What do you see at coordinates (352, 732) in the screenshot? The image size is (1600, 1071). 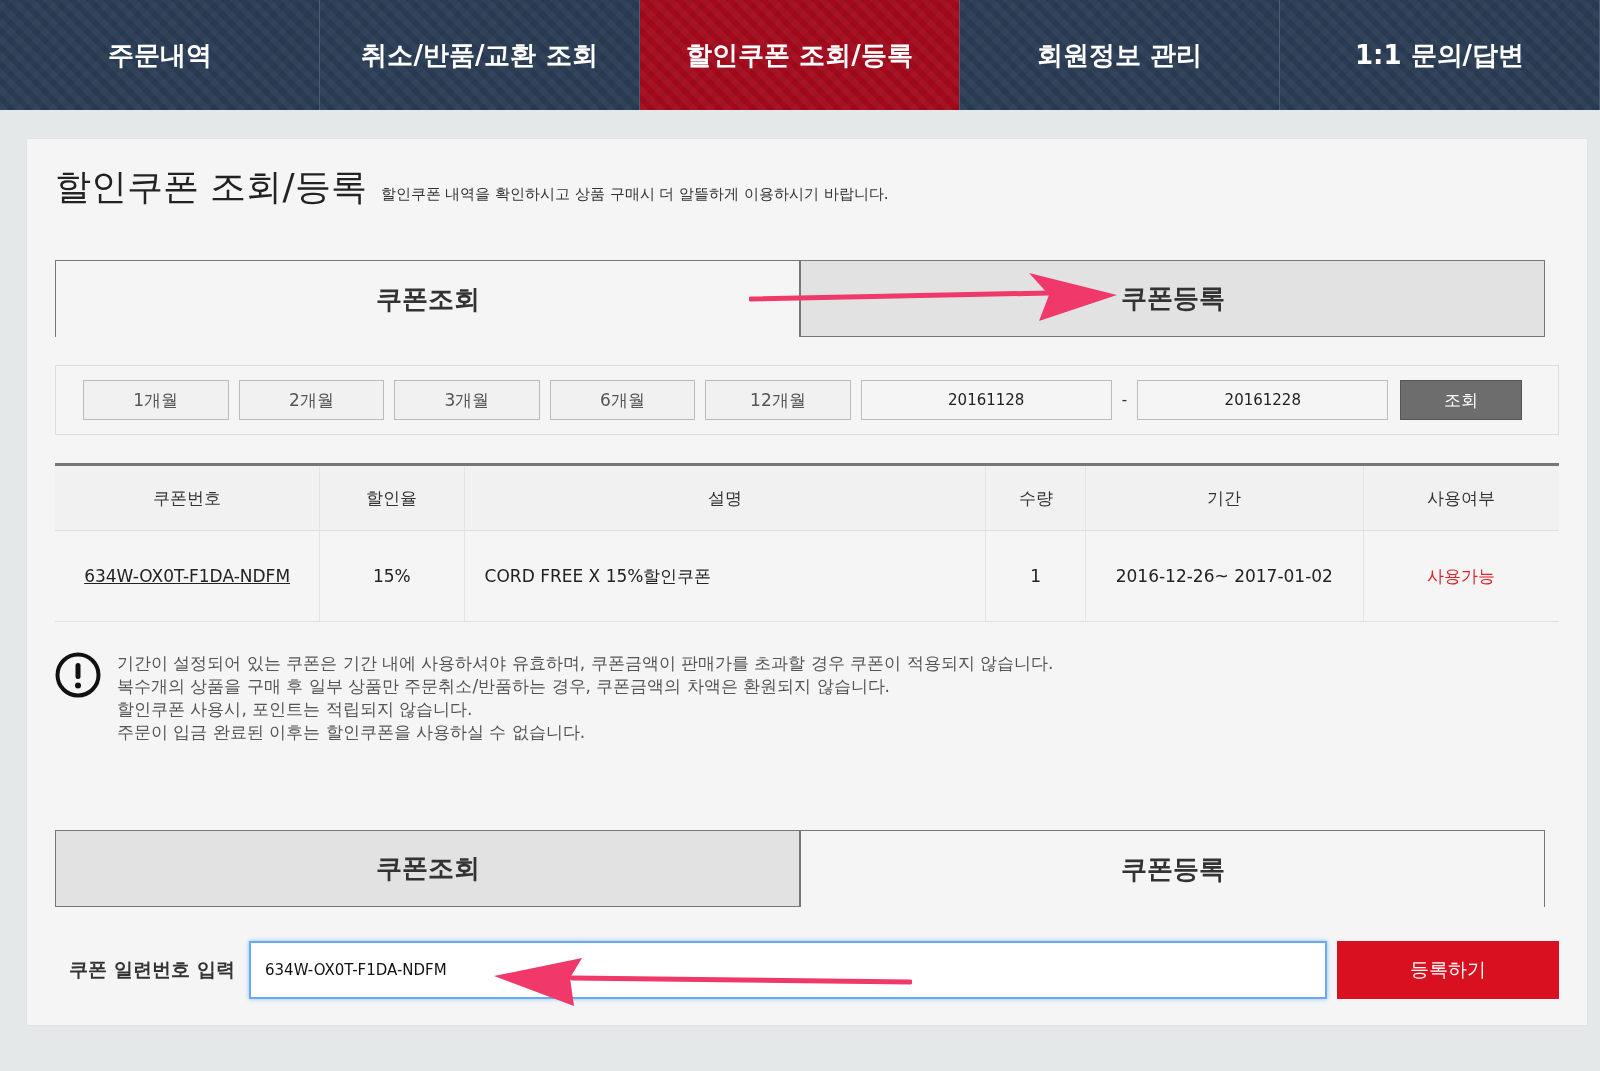 I see `notice-text: 주문이 입금 완료된 이후는 할인쿠폰을 사용하실 수 없습니다.` at bounding box center [352, 732].